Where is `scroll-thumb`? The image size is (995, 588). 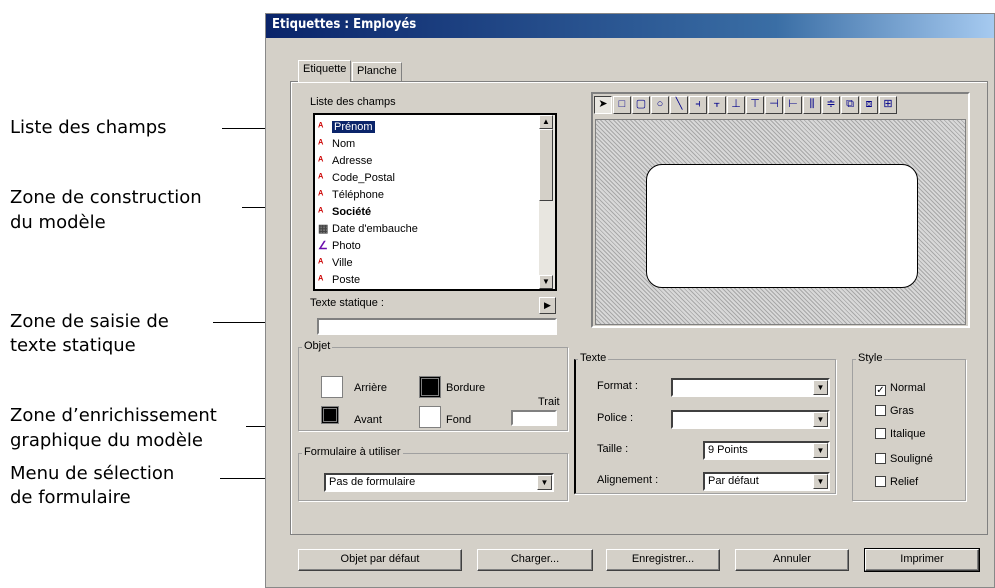 scroll-thumb is located at coordinates (546, 165).